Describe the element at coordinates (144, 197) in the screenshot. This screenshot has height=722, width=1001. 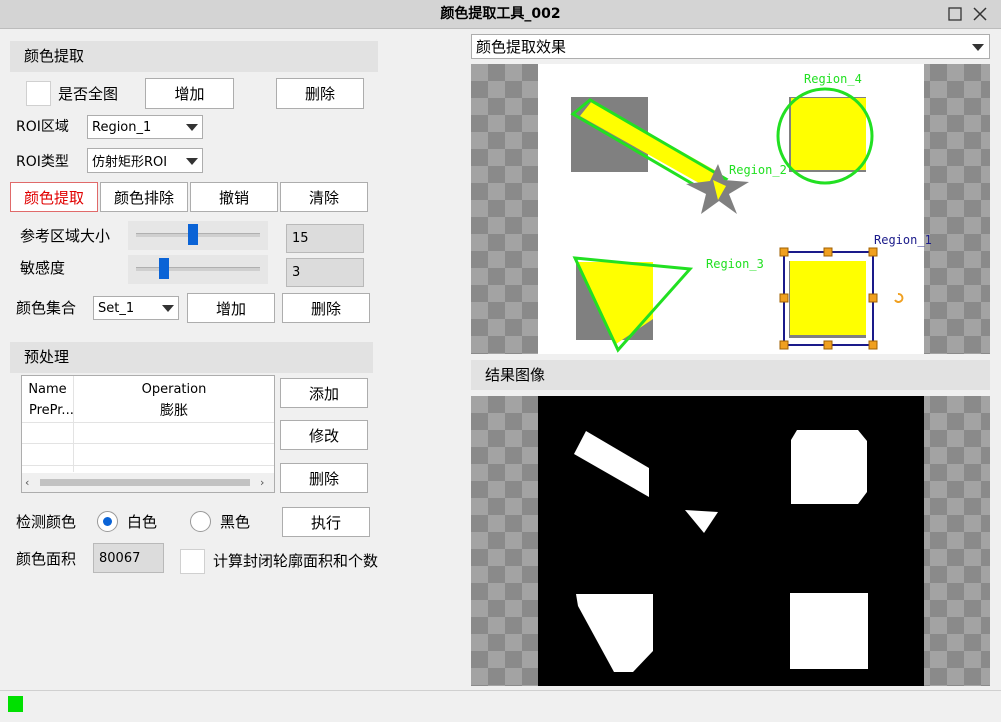
I see `tab-color-exclude: 颜色排除` at that location.